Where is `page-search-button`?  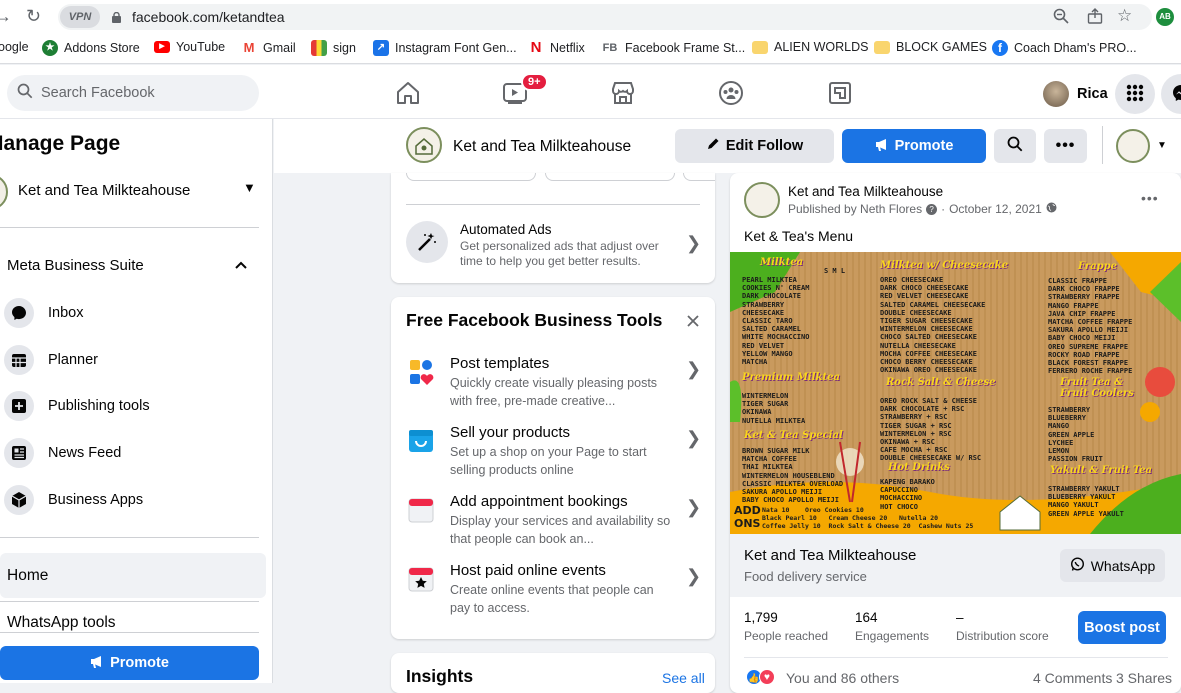
page-search-button is located at coordinates (1015, 146).